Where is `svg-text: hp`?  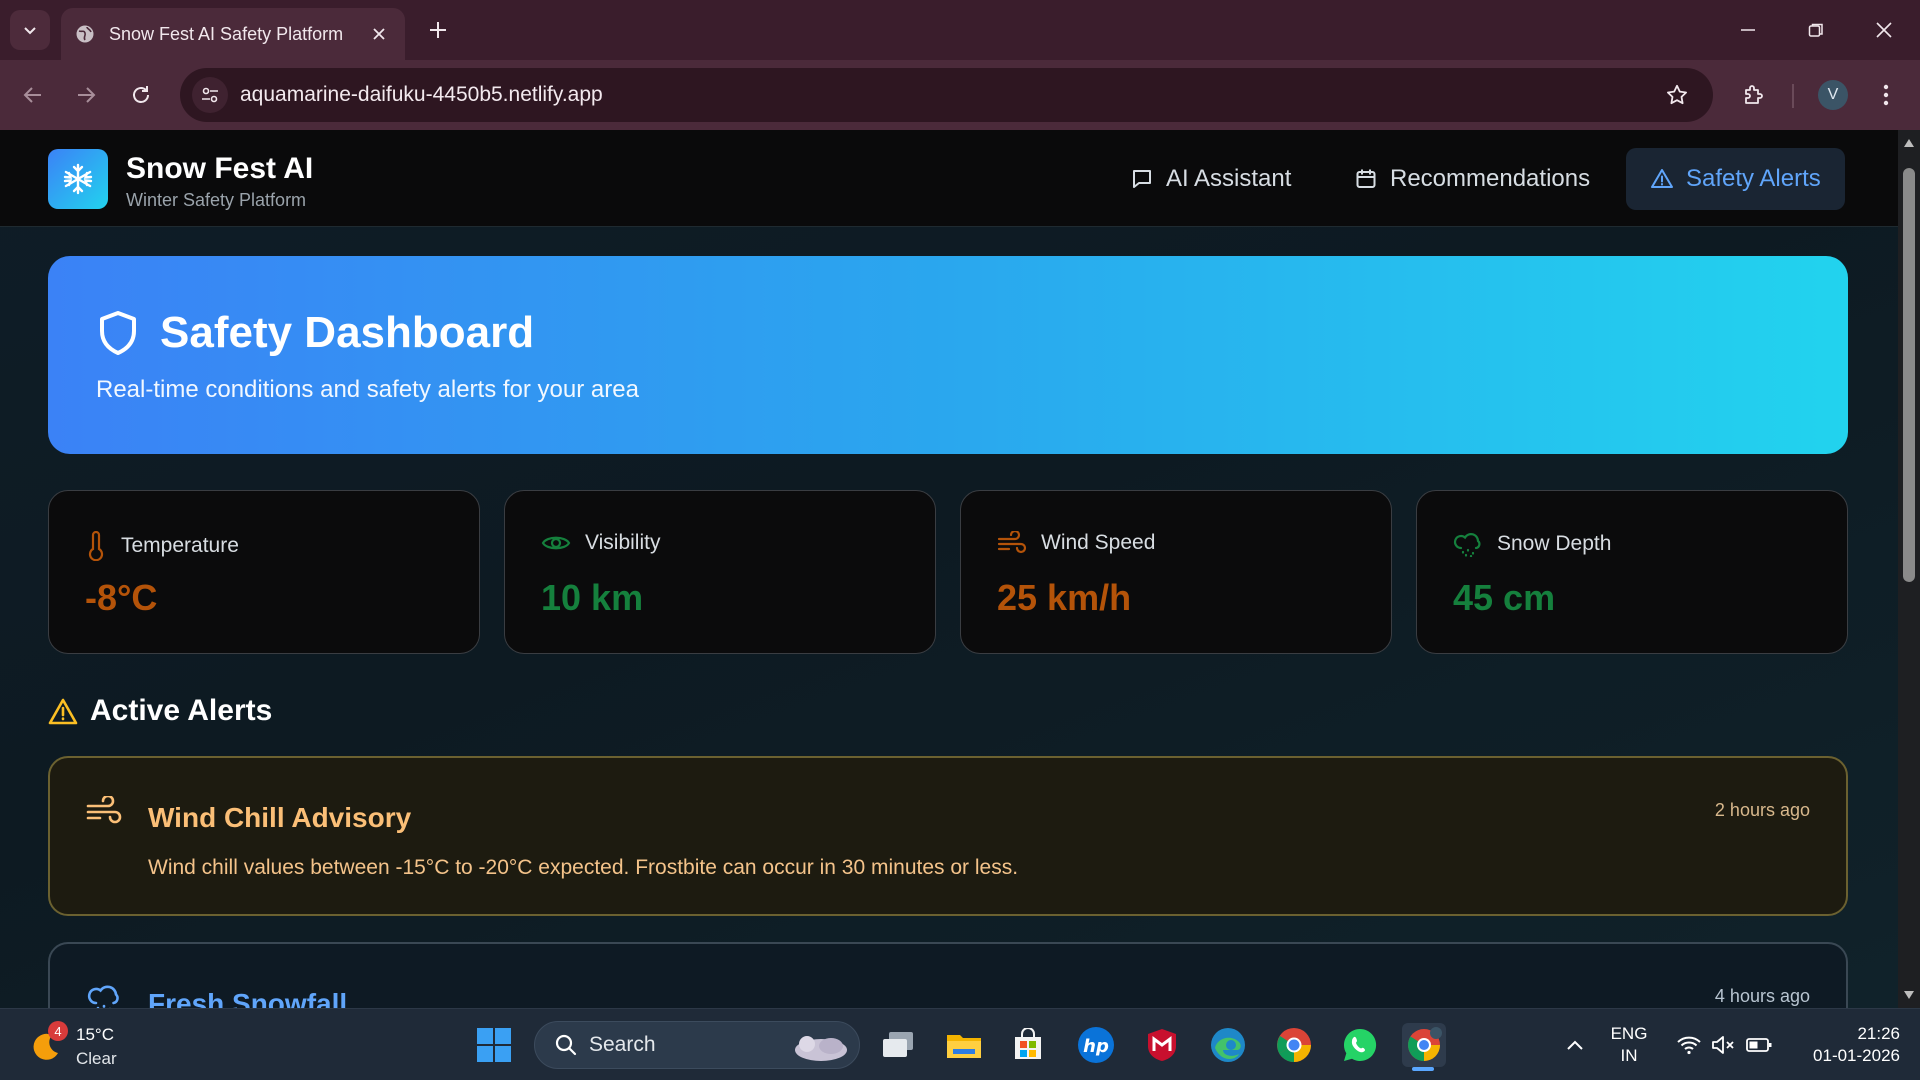
svg-text: hp is located at coordinates (1096, 1046).